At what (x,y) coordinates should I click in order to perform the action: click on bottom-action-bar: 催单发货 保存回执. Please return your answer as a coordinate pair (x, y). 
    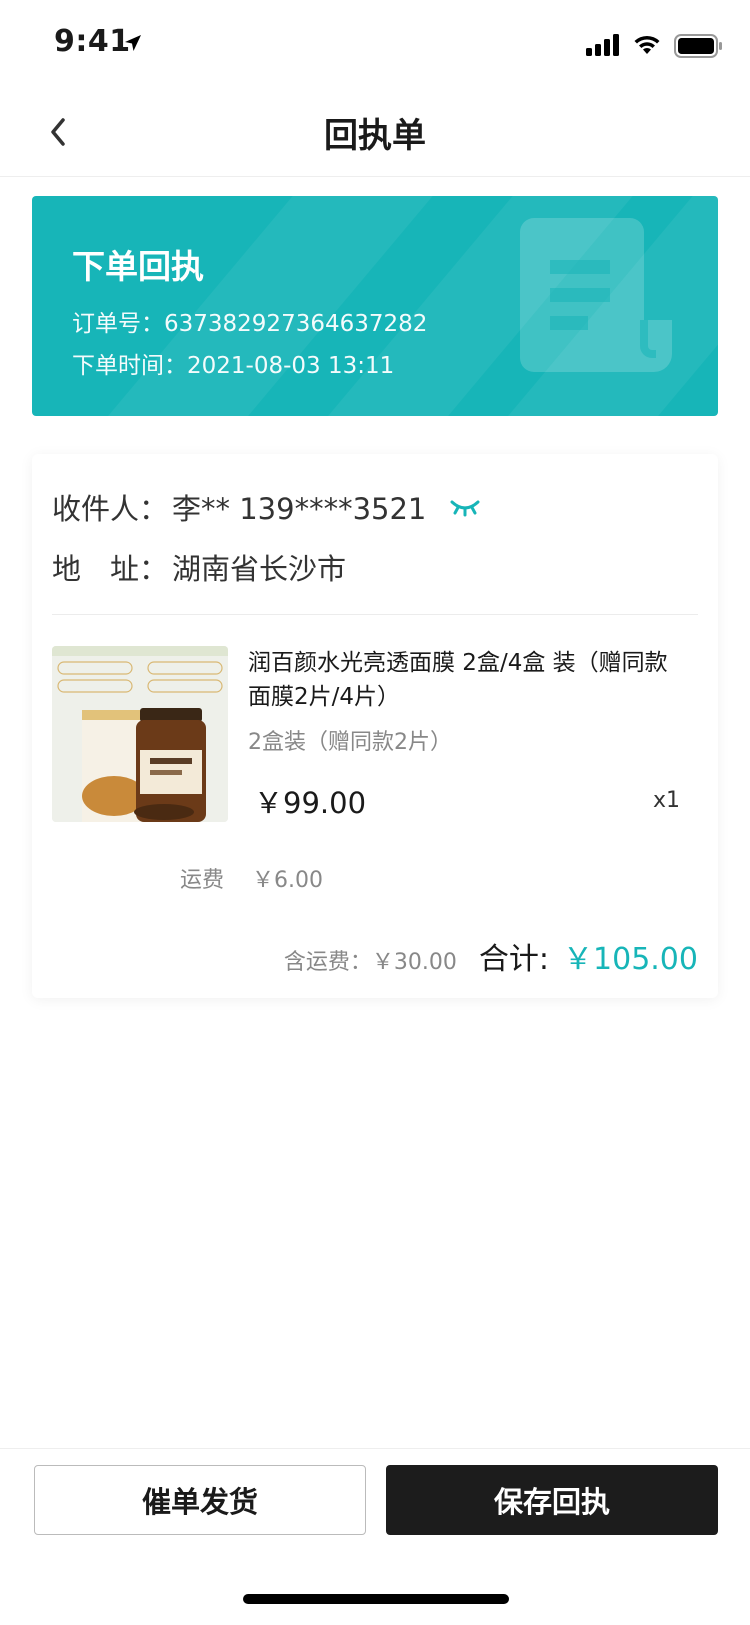
    Looking at the image, I should click on (375, 1536).